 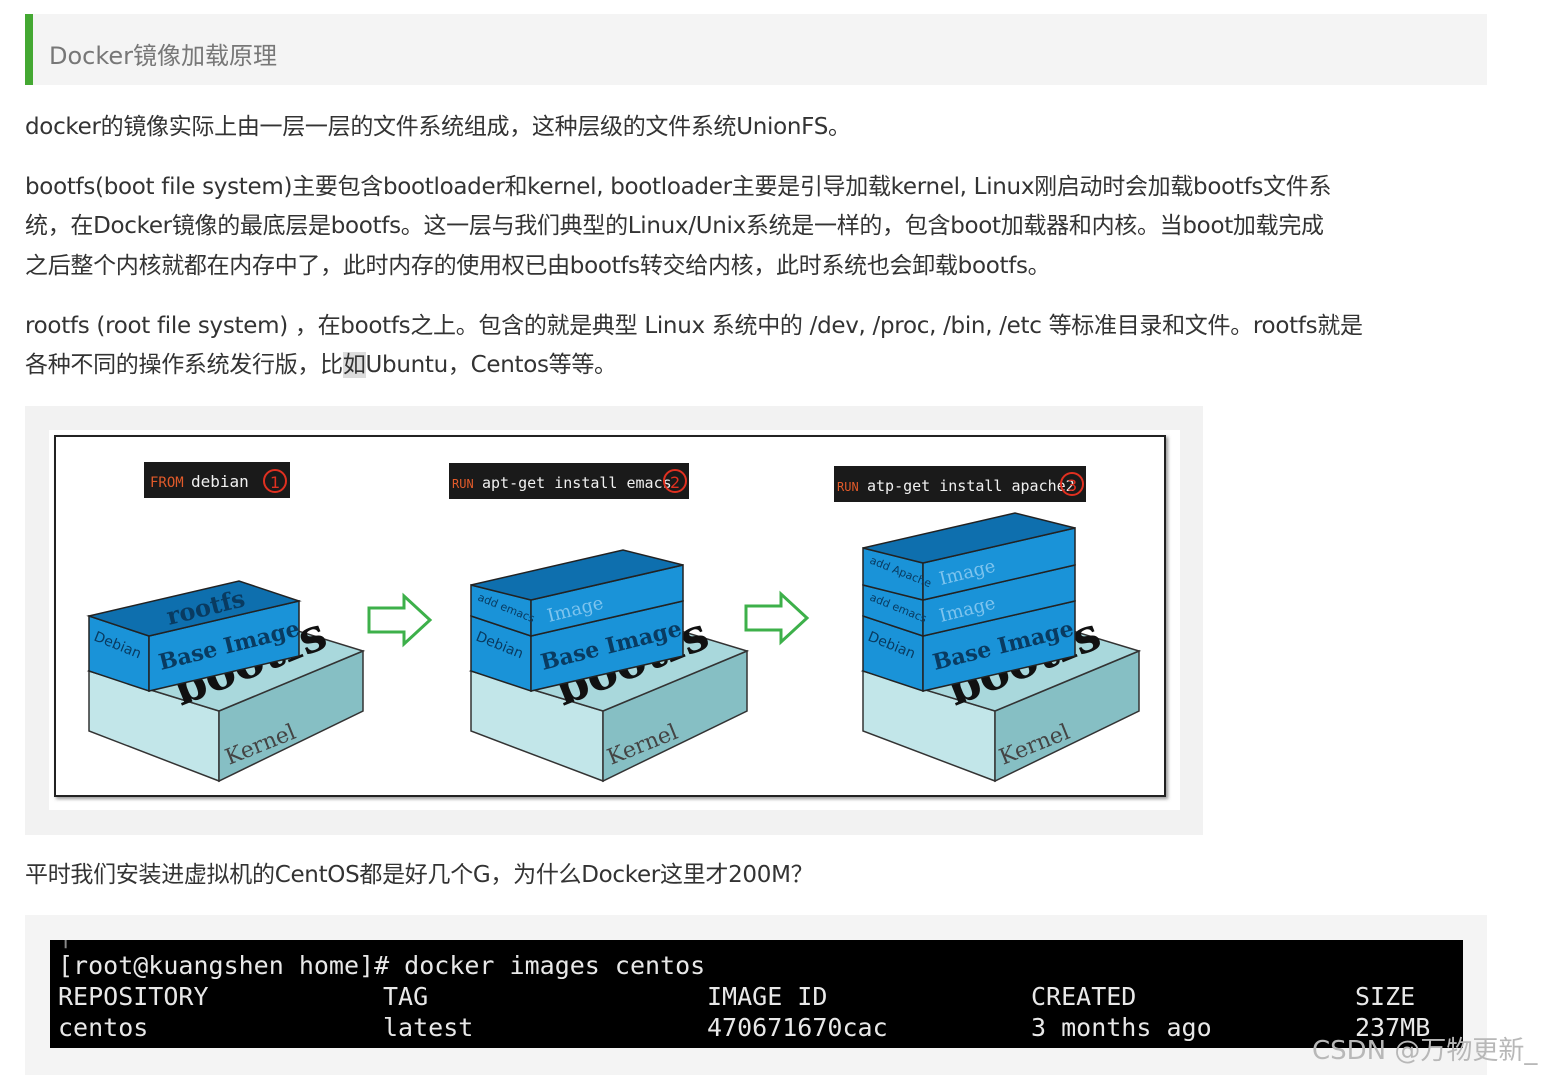 What do you see at coordinates (767, 996) in the screenshot?
I see `col-image-id: IMAGE ID` at bounding box center [767, 996].